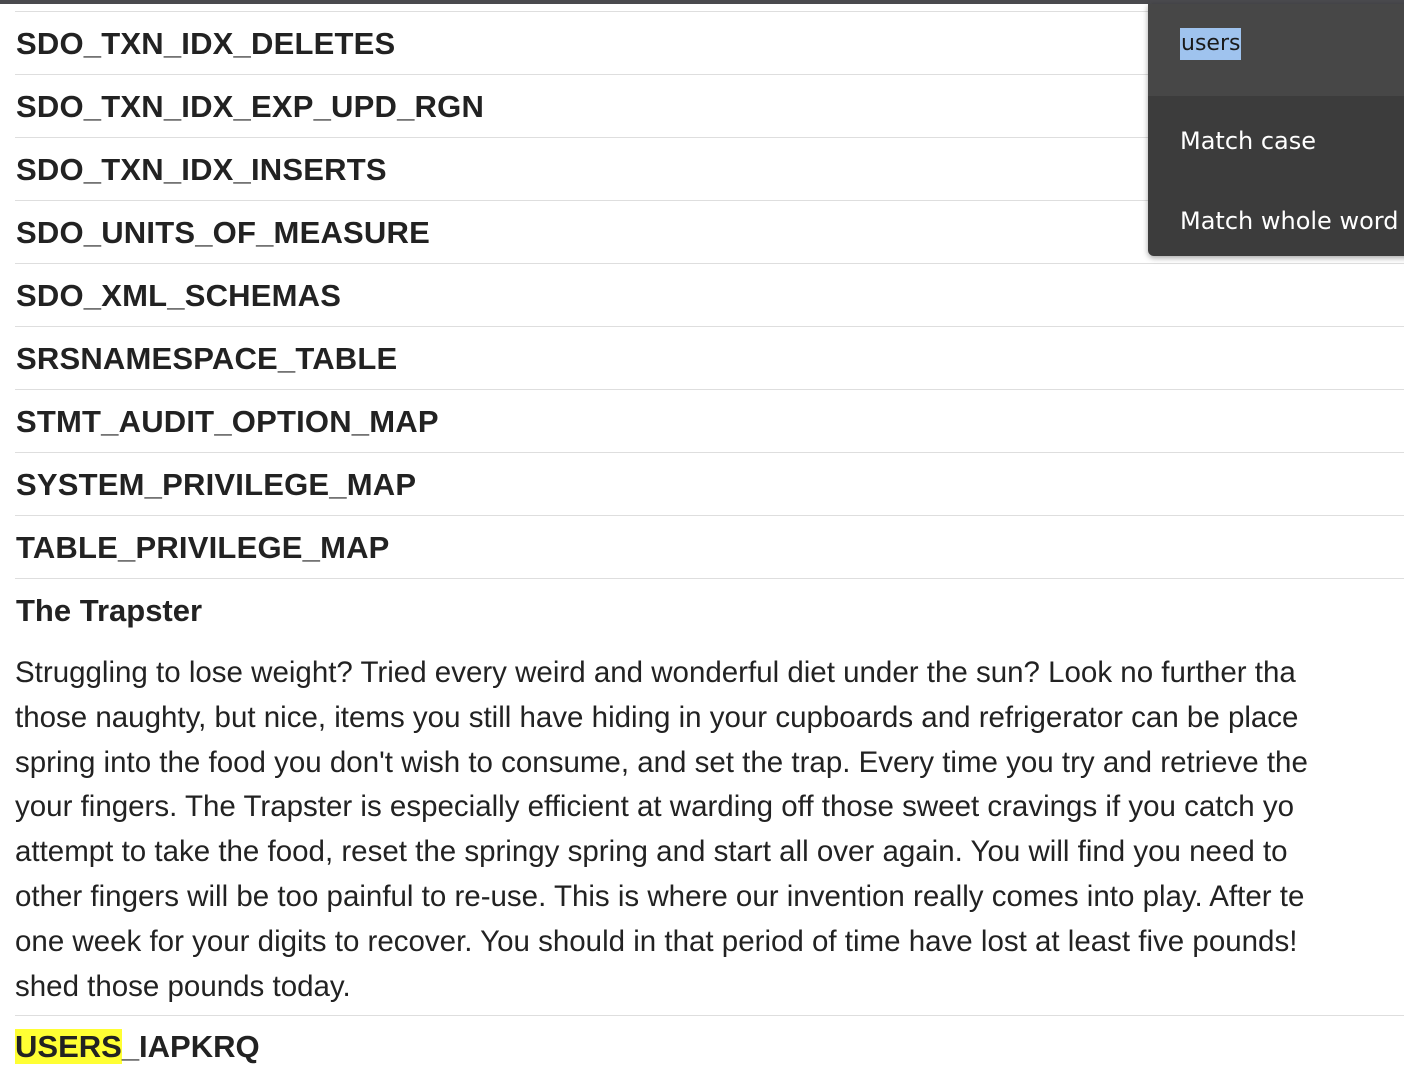  What do you see at coordinates (709, 1046) in the screenshot?
I see `table-row: USERS_IAPKRQ` at bounding box center [709, 1046].